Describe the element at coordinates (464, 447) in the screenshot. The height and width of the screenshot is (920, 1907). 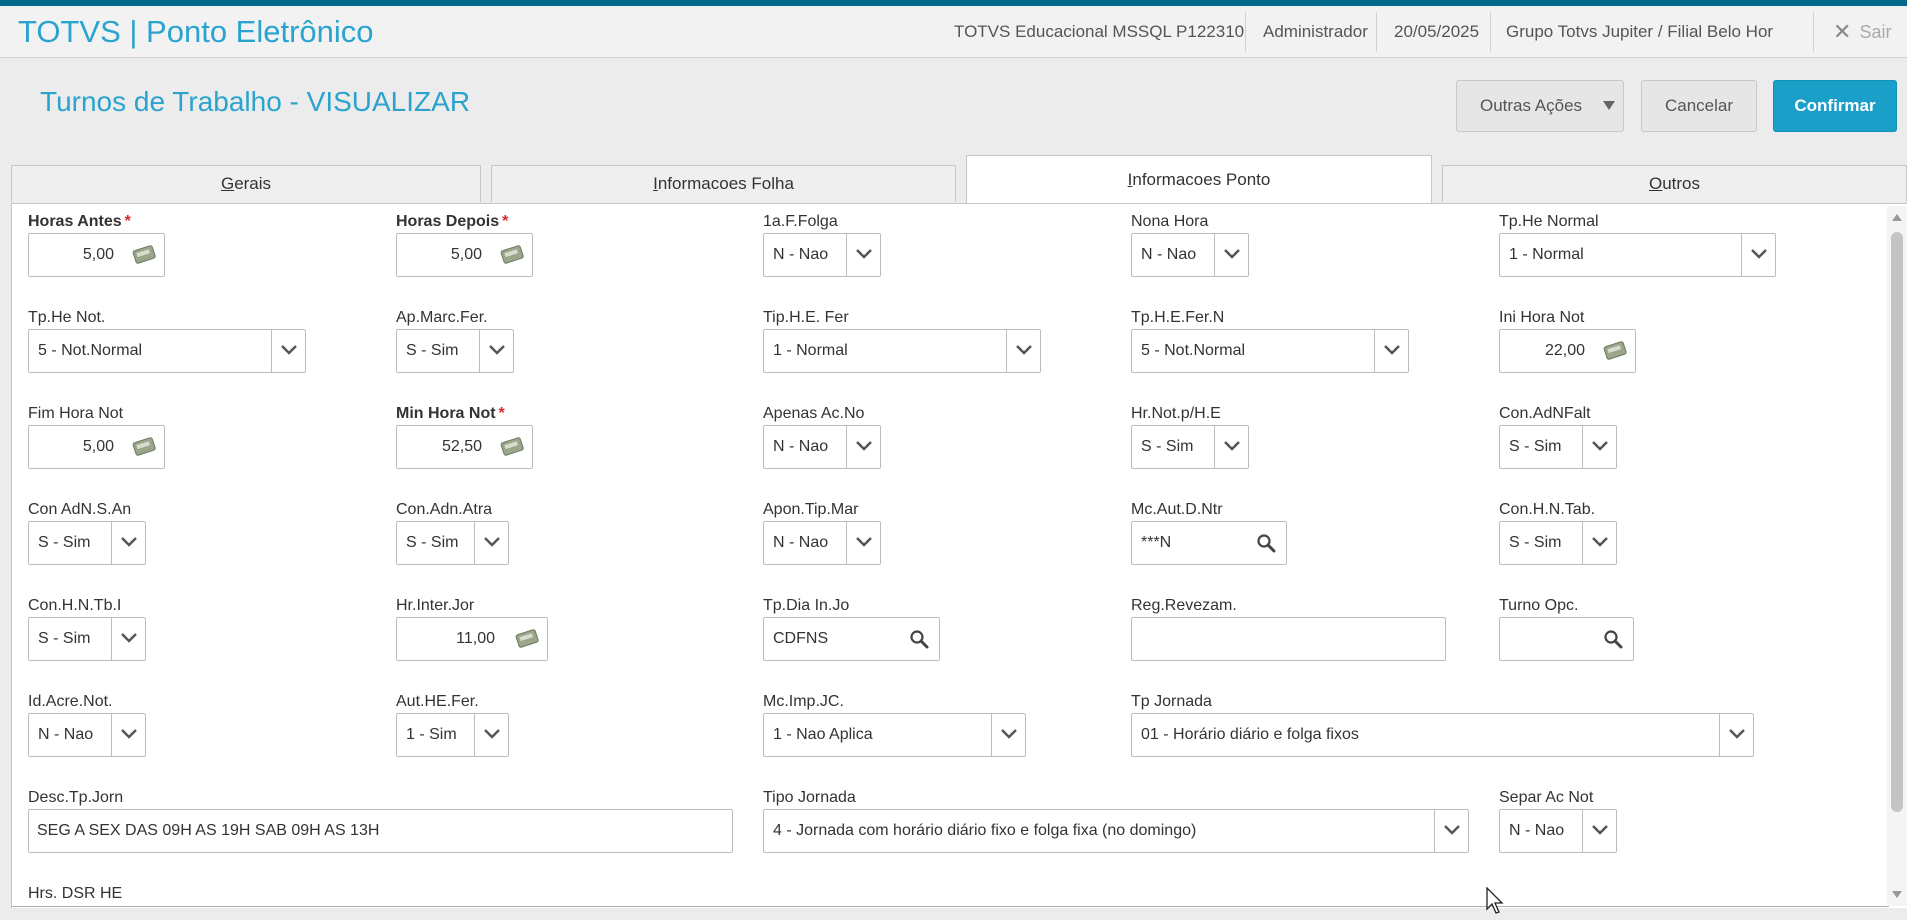
I see `min-hora-not-input: 52,50` at that location.